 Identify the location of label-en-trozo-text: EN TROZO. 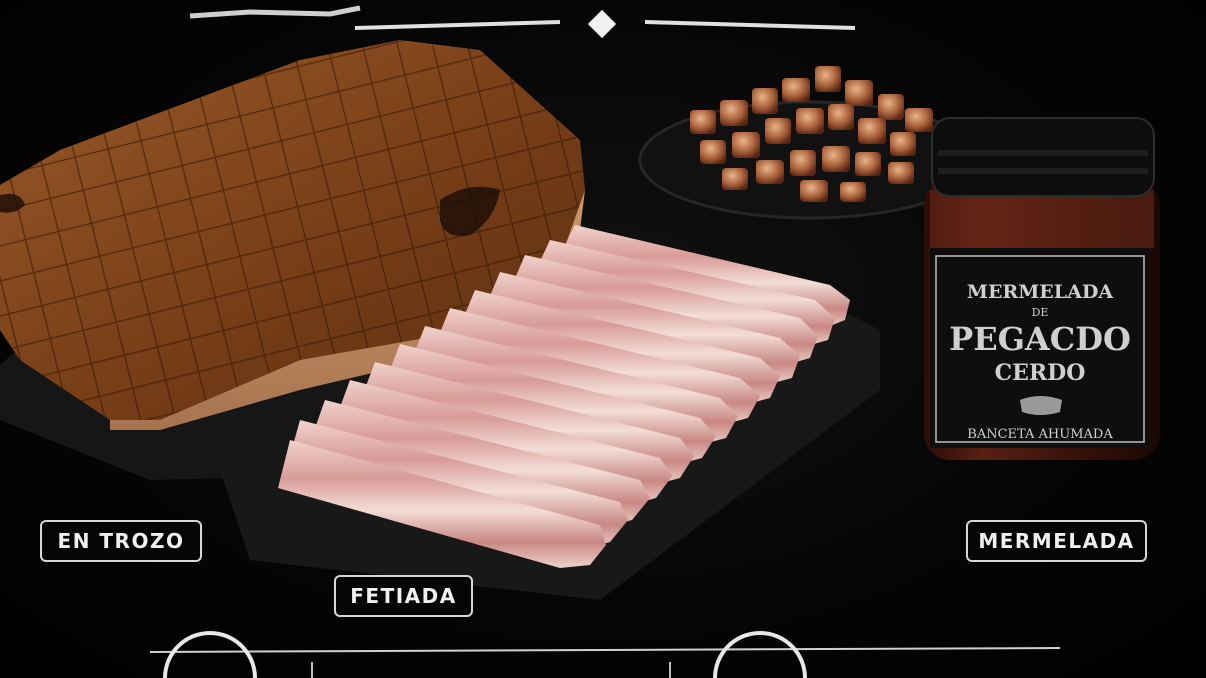
(121, 541).